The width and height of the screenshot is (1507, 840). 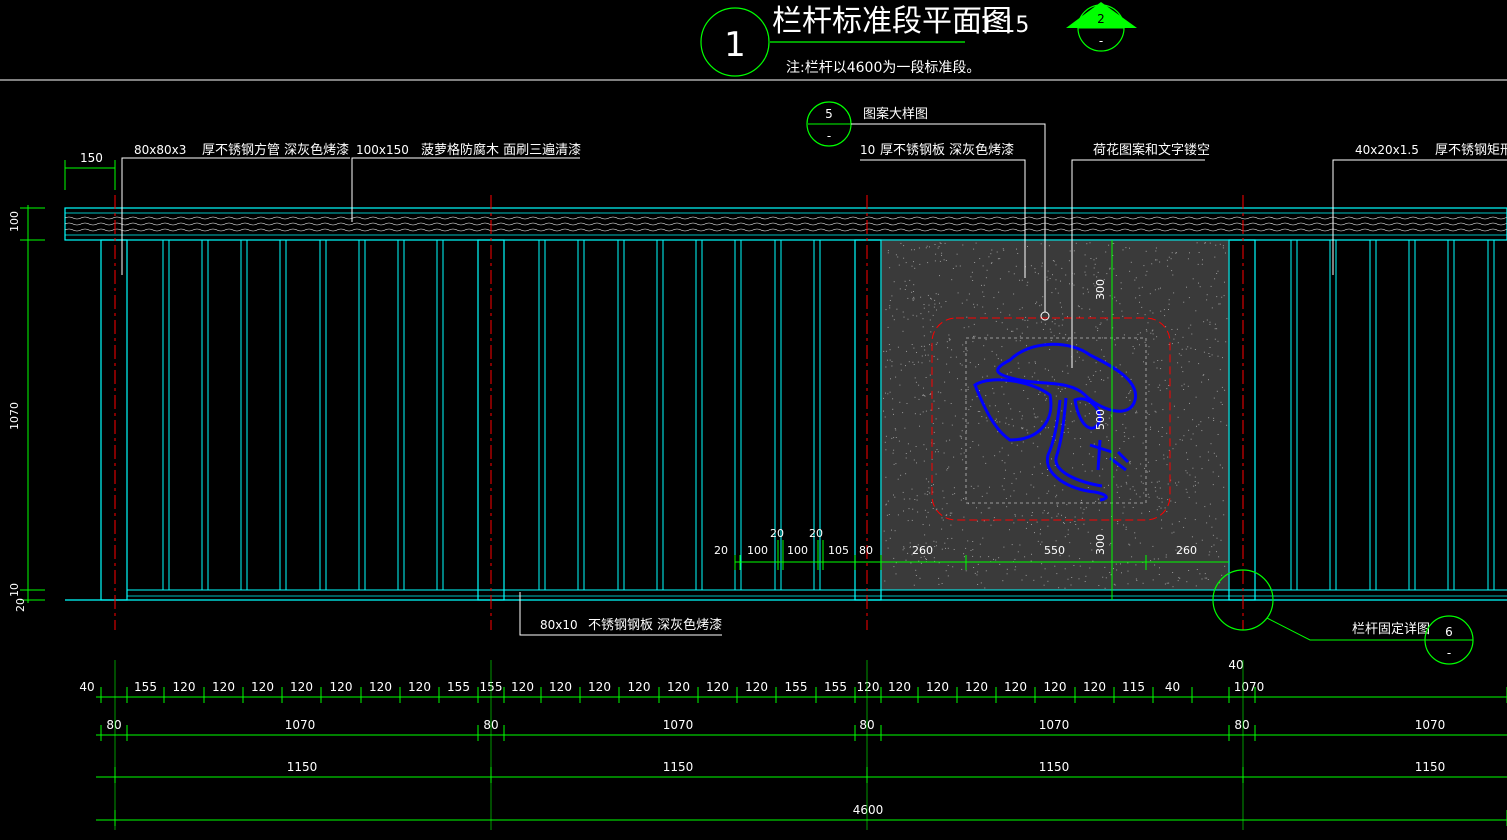 What do you see at coordinates (559, 625) in the screenshot?
I see `base-size: 80x10` at bounding box center [559, 625].